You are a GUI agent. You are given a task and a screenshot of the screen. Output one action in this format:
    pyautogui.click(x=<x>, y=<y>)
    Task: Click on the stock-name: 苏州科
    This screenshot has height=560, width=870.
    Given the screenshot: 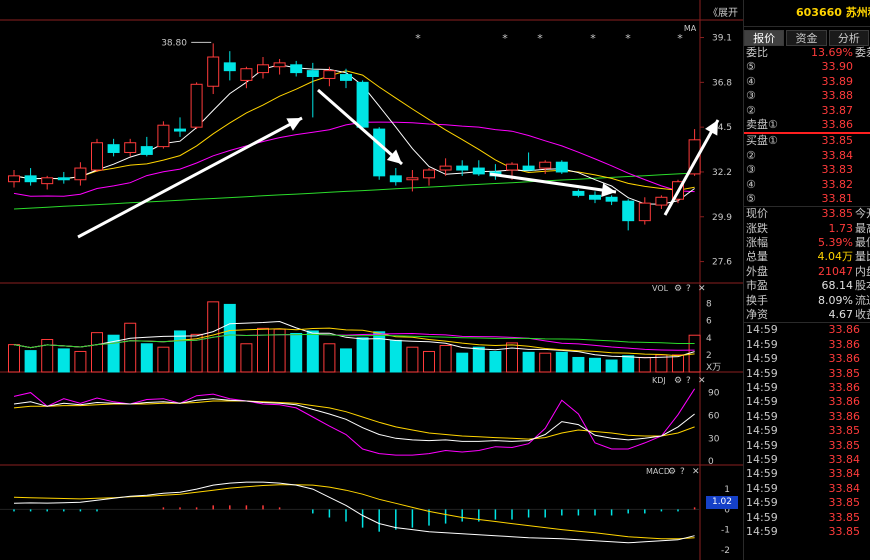 What is the action you would take?
    pyautogui.click(x=857, y=12)
    